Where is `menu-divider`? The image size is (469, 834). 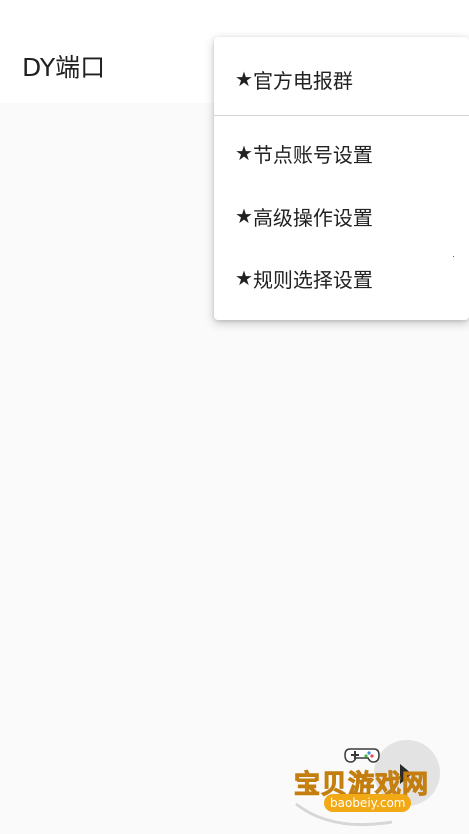
menu-divider is located at coordinates (341, 115).